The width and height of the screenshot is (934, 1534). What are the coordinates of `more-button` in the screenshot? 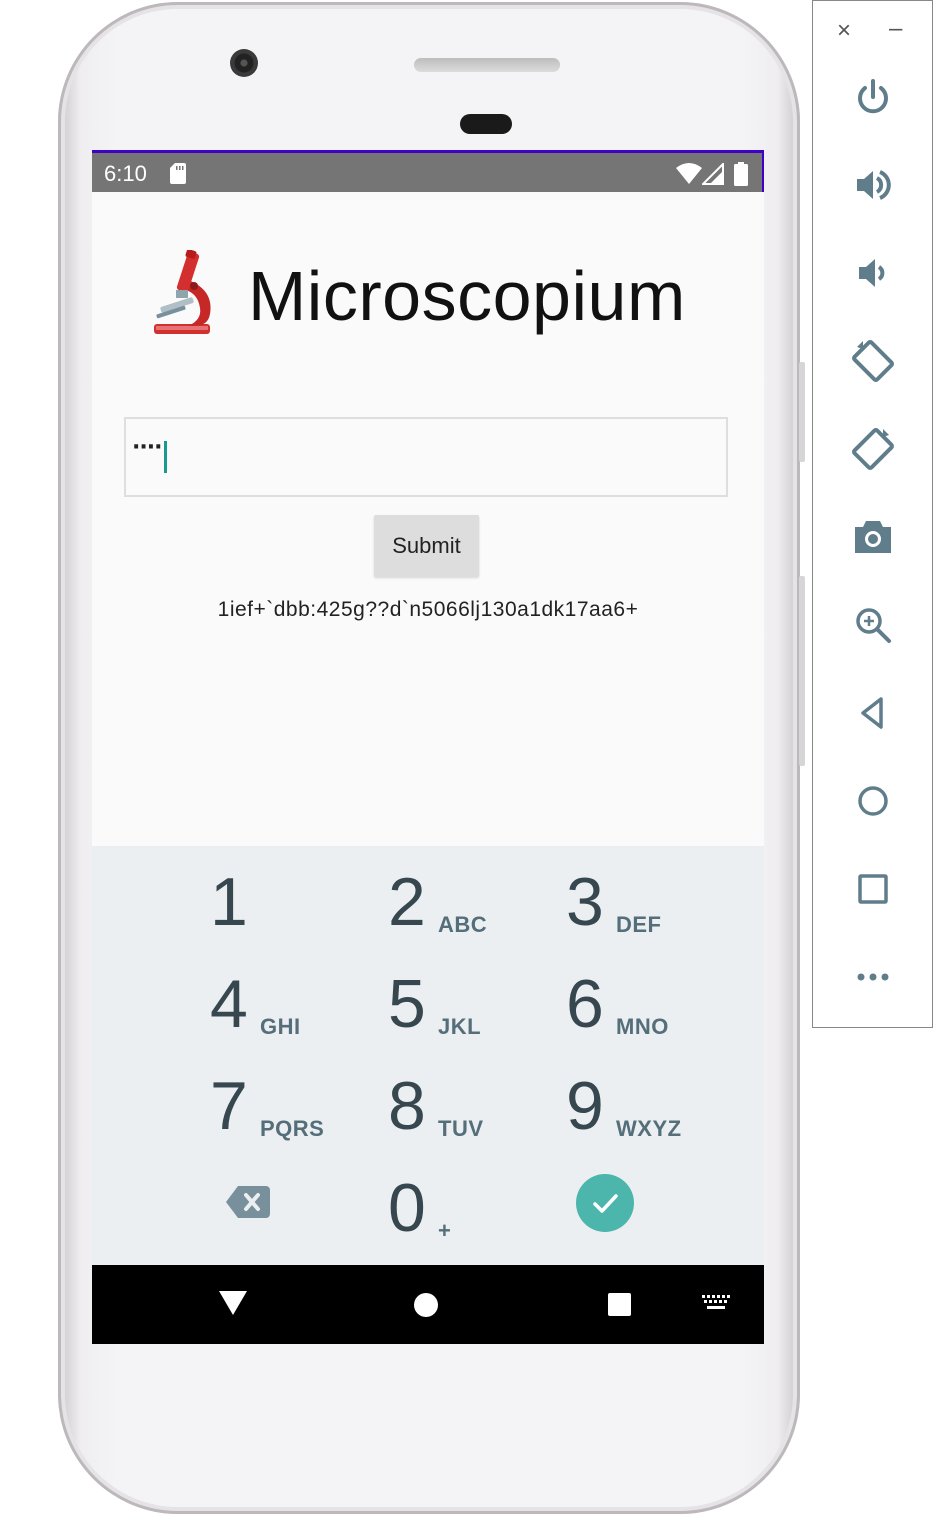 It's located at (872, 977).